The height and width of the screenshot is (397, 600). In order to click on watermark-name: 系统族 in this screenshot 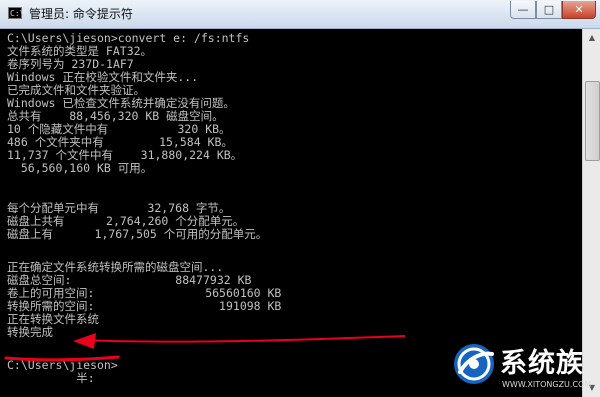, I will do `click(542, 363)`.